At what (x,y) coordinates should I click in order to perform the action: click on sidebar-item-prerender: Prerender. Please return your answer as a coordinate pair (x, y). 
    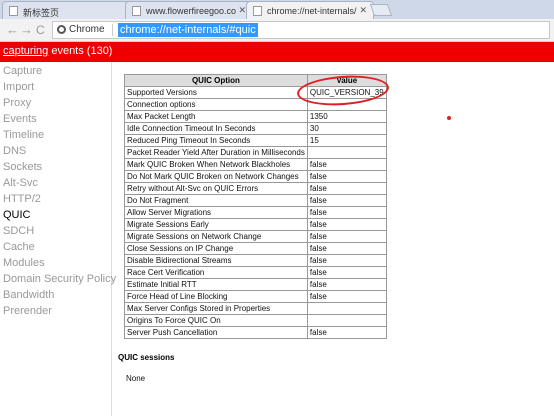
    Looking at the image, I should click on (27, 311).